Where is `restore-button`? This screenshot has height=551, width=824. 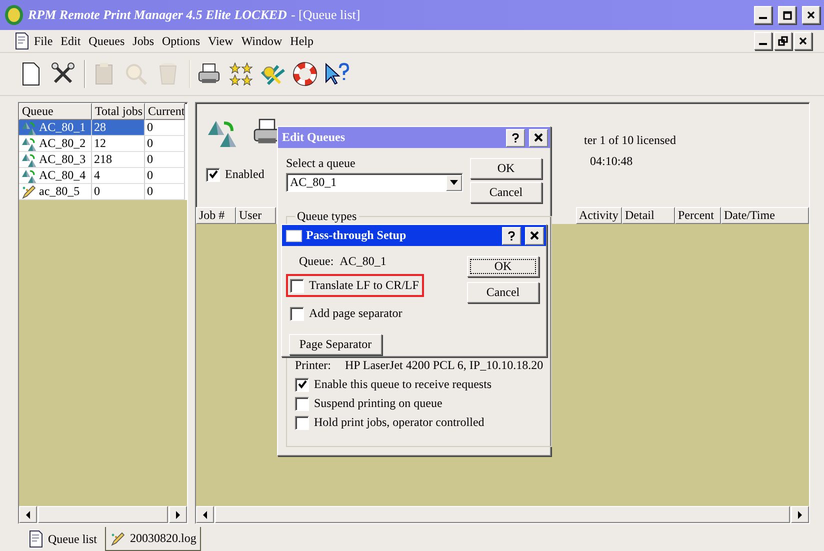
restore-button is located at coordinates (783, 41).